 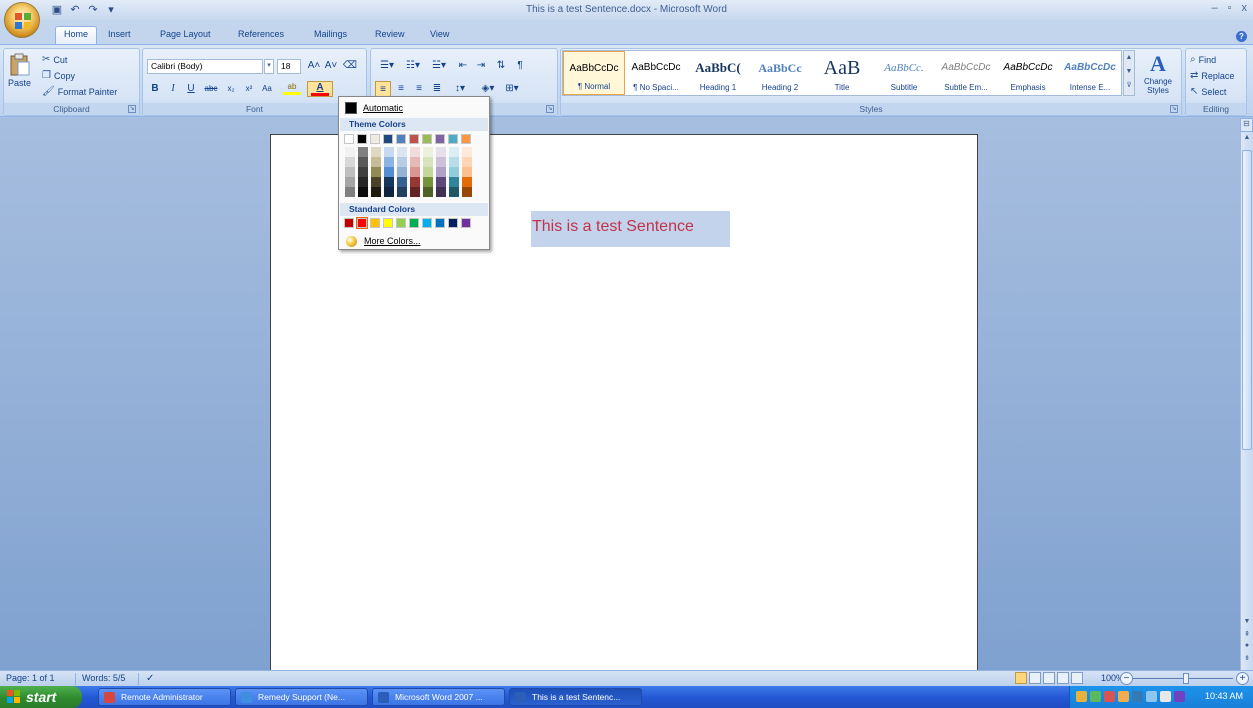 I want to click on outline-icon, so click(x=1063, y=678).